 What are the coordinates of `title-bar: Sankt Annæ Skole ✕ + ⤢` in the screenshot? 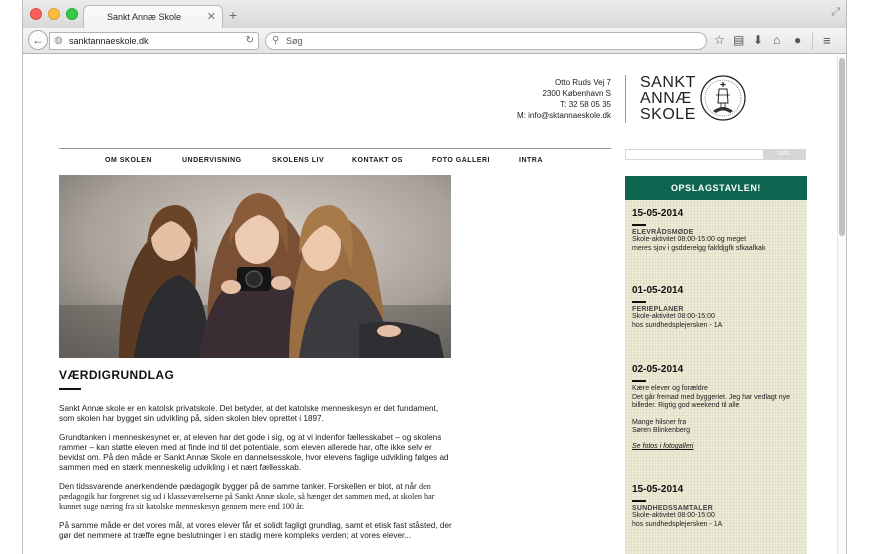 It's located at (434, 14).